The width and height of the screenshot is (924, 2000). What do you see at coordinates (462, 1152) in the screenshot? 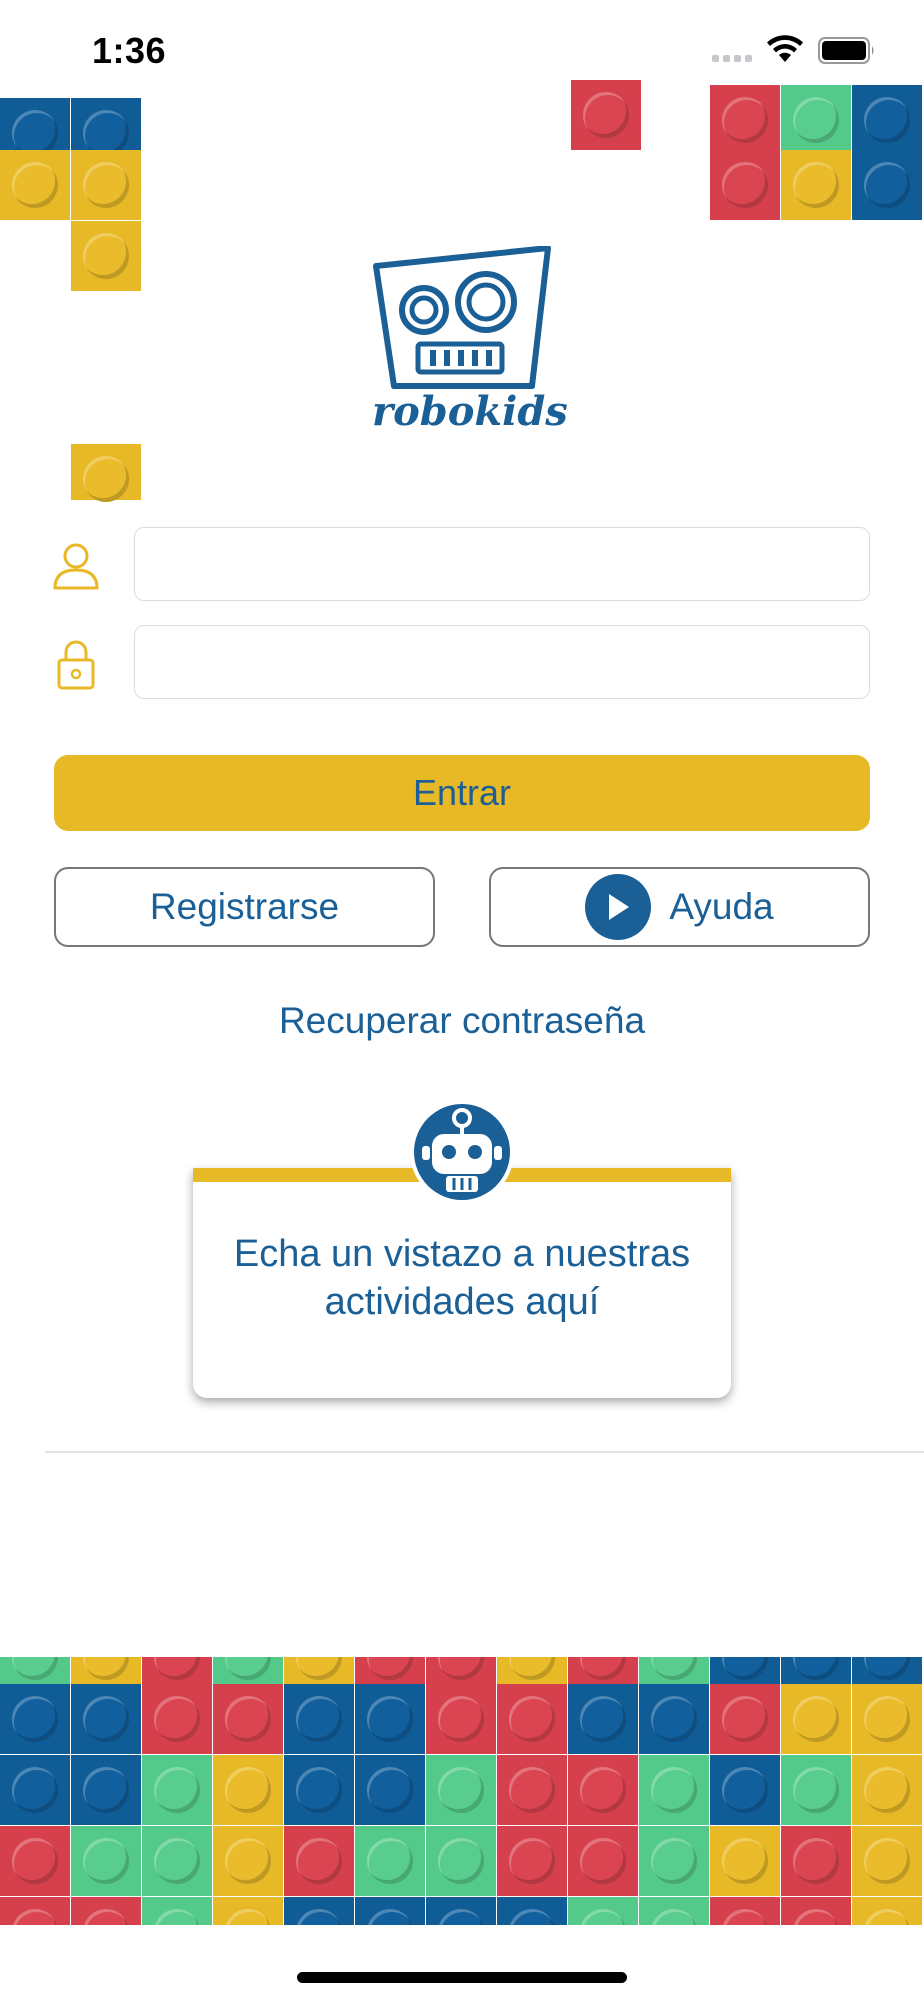
I see `robot-icon` at bounding box center [462, 1152].